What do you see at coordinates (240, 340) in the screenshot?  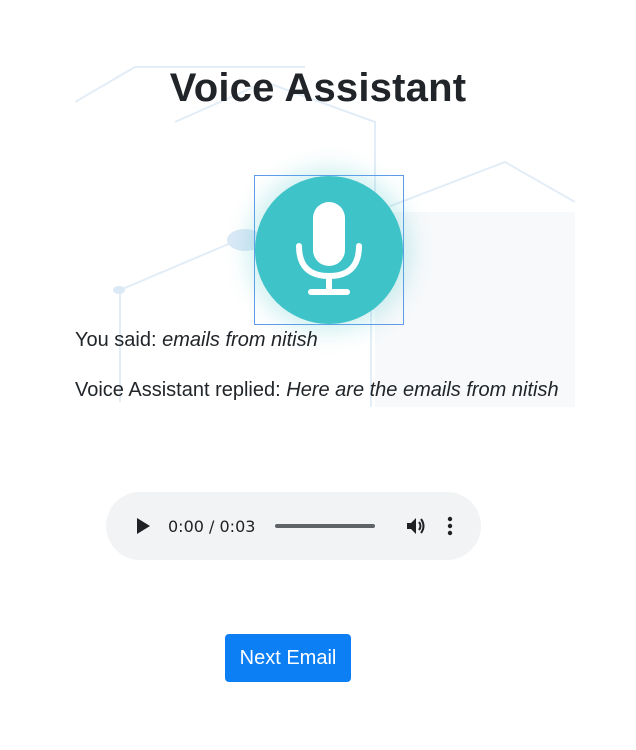 I see `user-query-text: emails from nitish` at bounding box center [240, 340].